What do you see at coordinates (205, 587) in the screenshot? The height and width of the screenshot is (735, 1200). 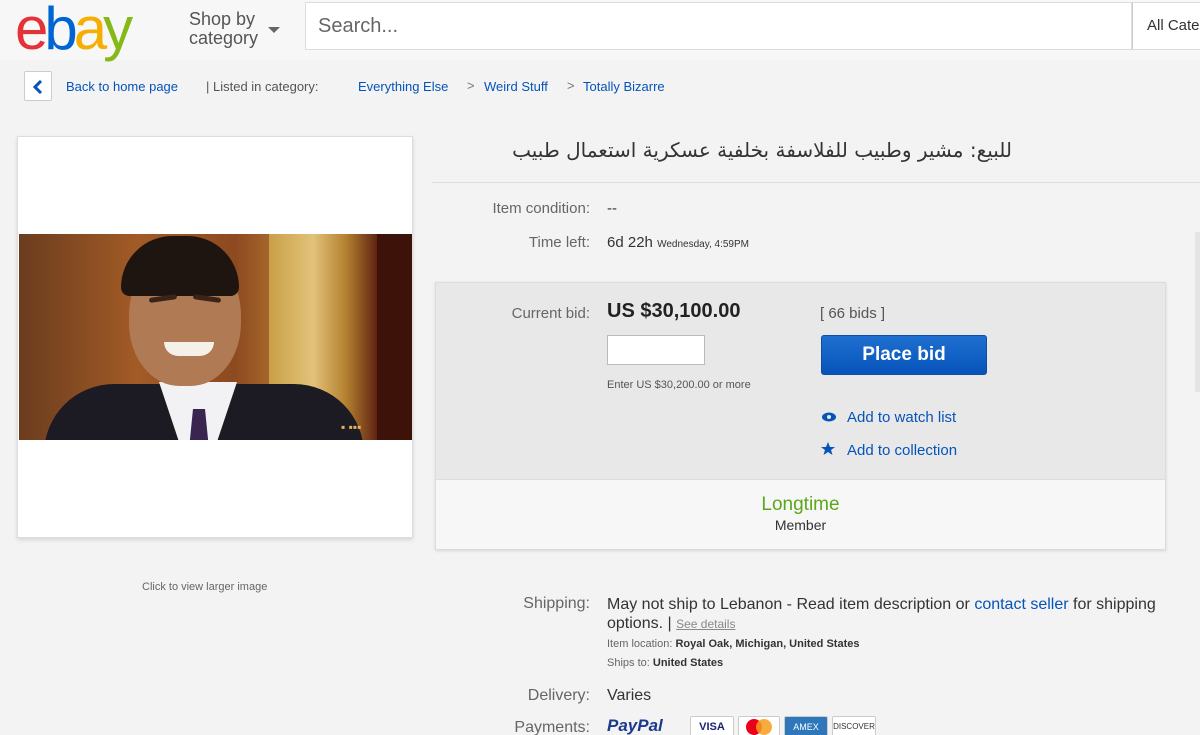 I see `click-larger-image-label: Click to view larger image` at bounding box center [205, 587].